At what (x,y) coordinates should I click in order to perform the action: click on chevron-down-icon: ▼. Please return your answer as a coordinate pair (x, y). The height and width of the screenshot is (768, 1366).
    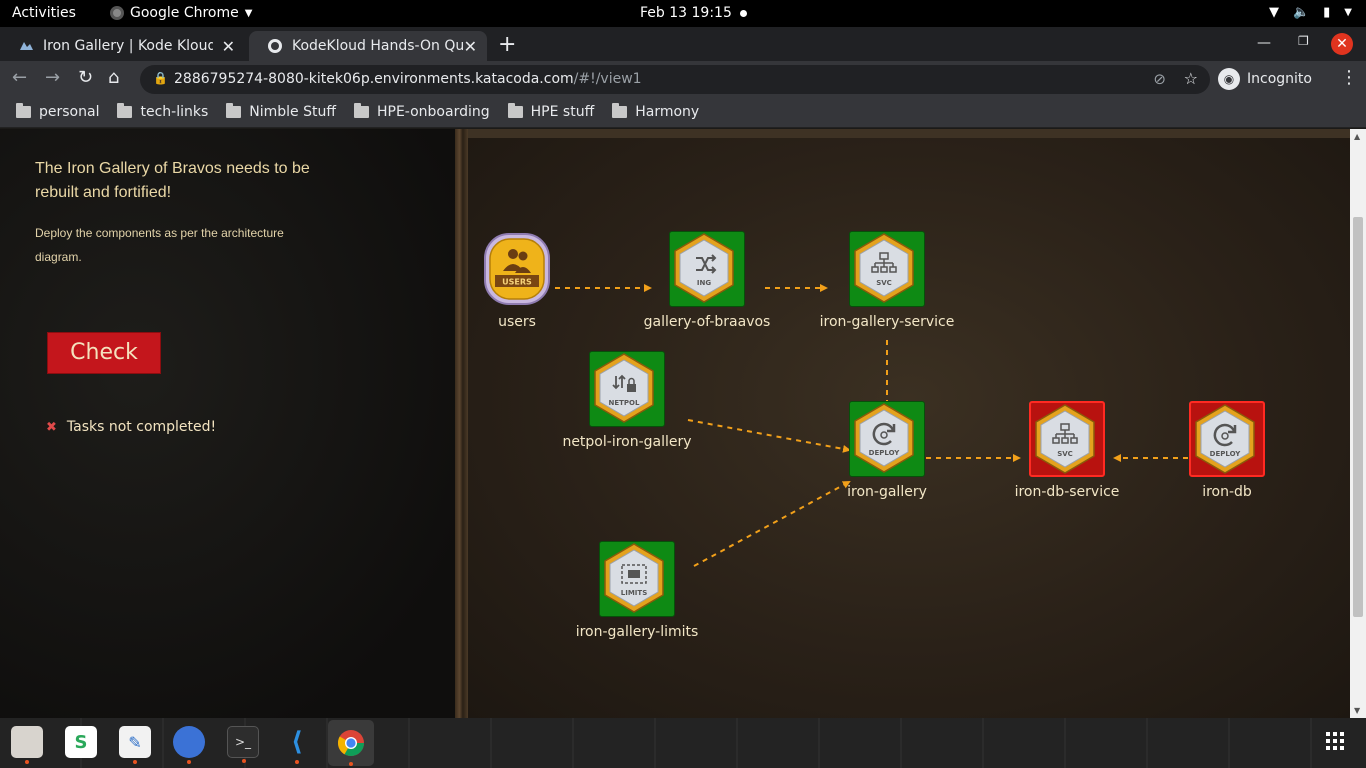
    Looking at the image, I should click on (1348, 12).